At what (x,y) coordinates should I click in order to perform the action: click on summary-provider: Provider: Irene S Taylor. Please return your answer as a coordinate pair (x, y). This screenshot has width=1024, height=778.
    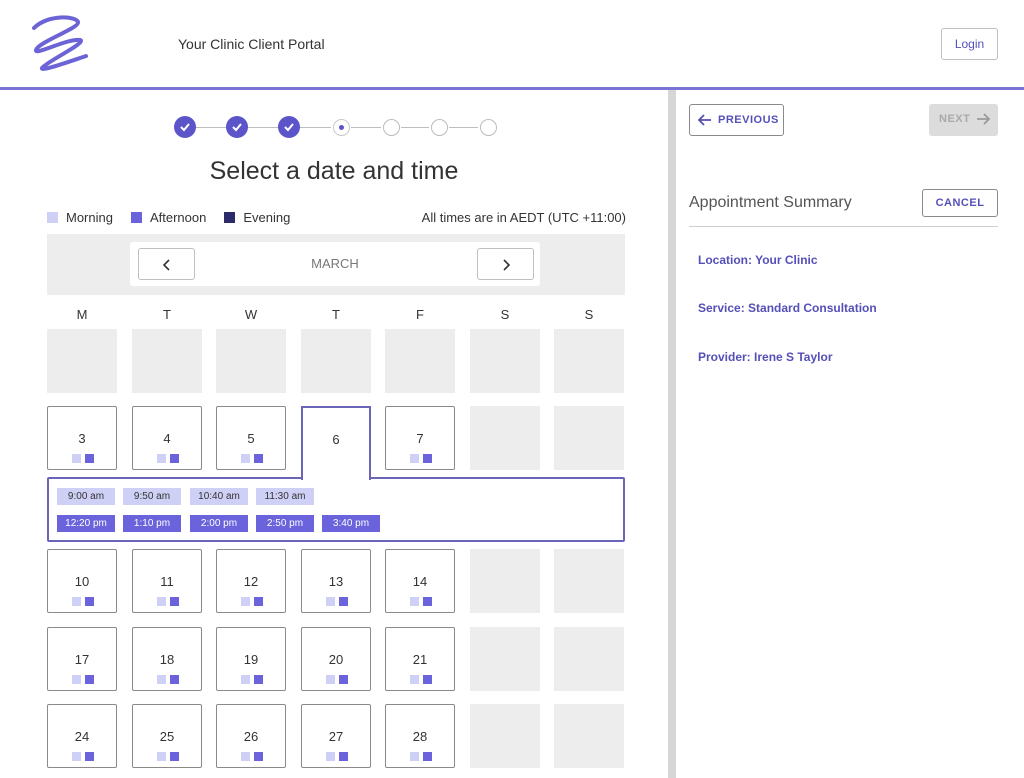
    Looking at the image, I should click on (765, 357).